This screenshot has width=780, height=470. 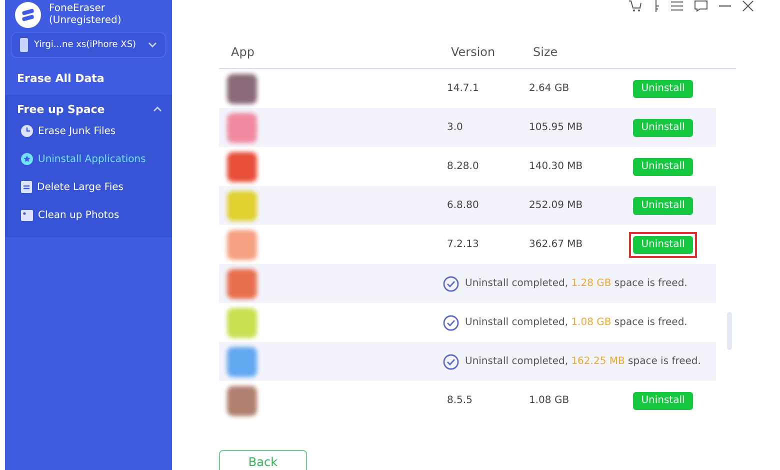 What do you see at coordinates (576, 283) in the screenshot?
I see `completion-message: Uninstall completed, 1.28 GB space is freed.` at bounding box center [576, 283].